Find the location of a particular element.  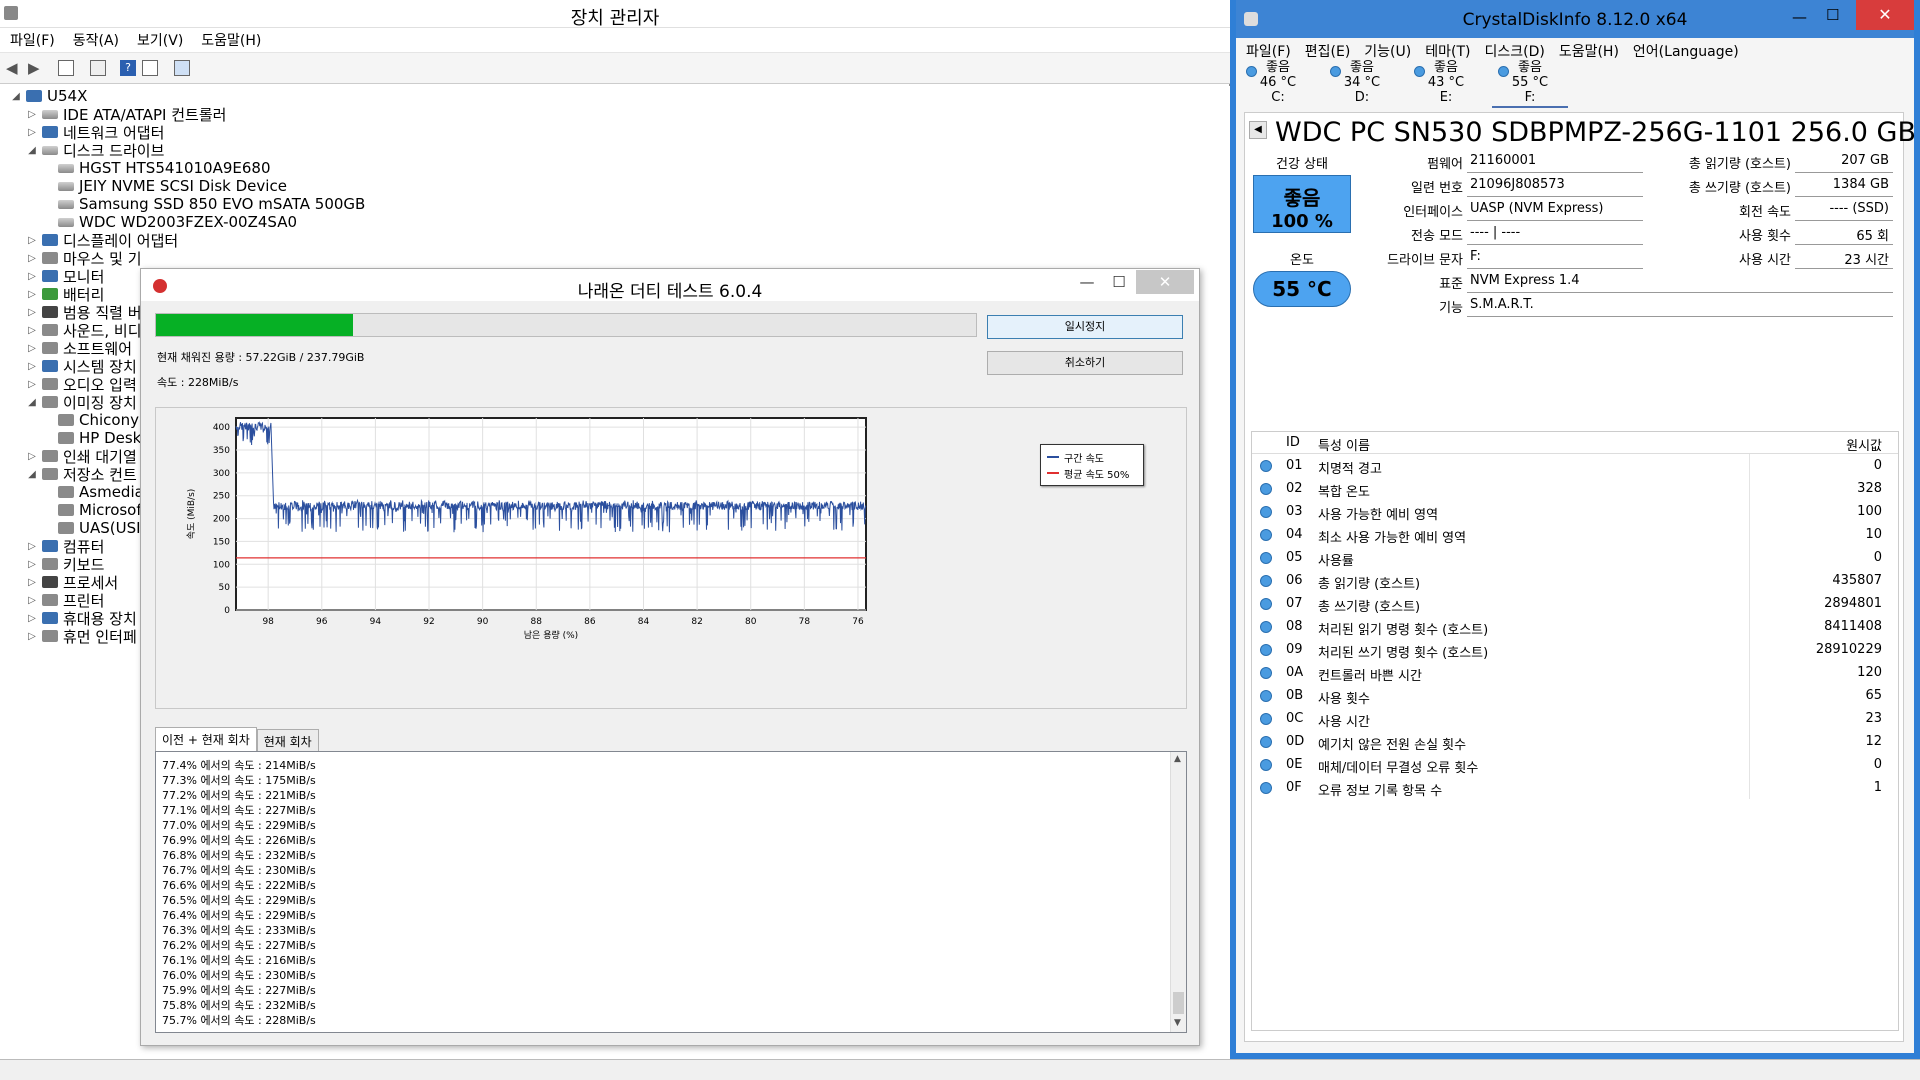

status-dot-icon is located at coordinates (1335, 71).